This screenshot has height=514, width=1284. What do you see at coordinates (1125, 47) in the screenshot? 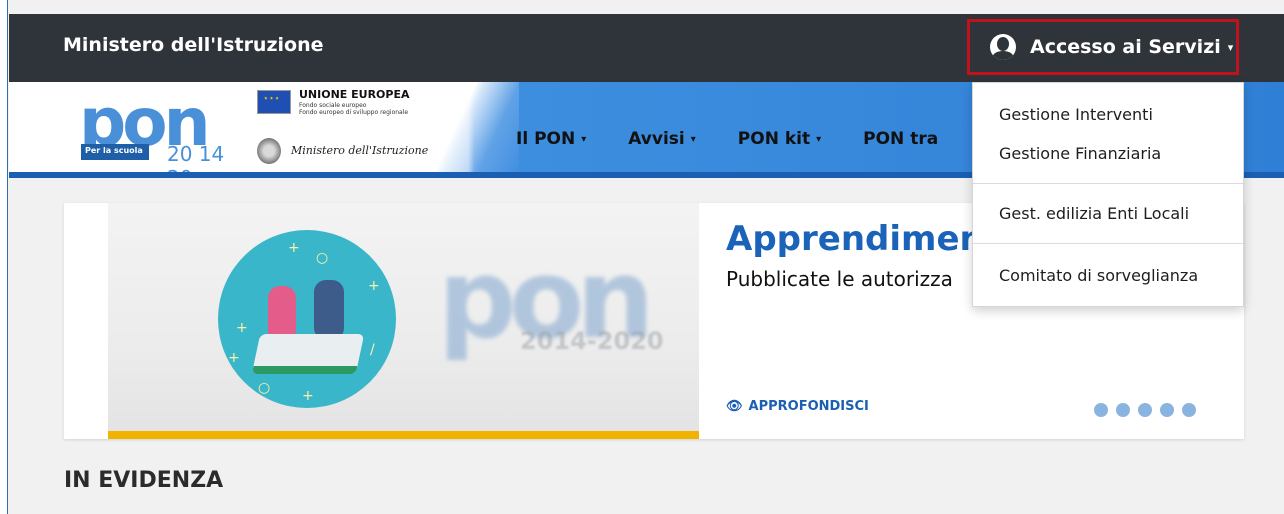
I see `access-services-label: Accesso ai Servizi` at bounding box center [1125, 47].